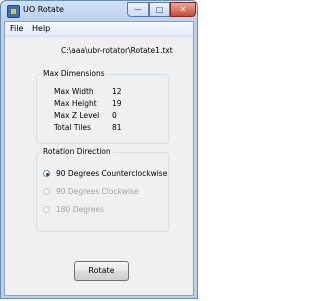  What do you see at coordinates (77, 115) in the screenshot?
I see `max-z-level-label: Max Z Level` at bounding box center [77, 115].